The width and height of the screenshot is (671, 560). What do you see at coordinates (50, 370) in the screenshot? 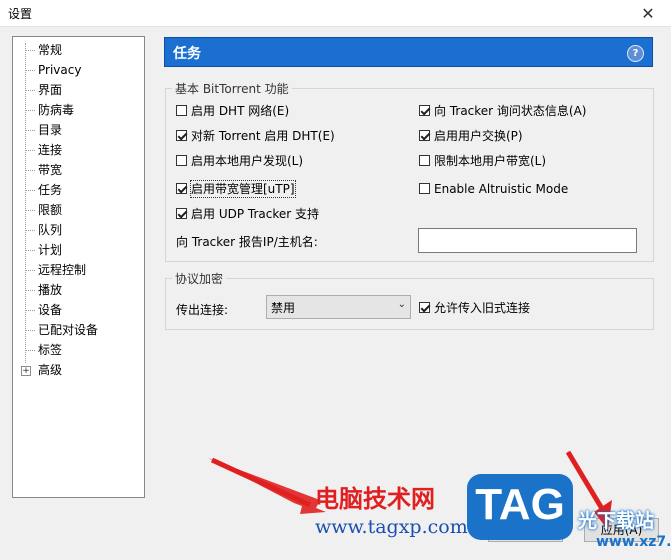
I see `tree-item: 高级` at bounding box center [50, 370].